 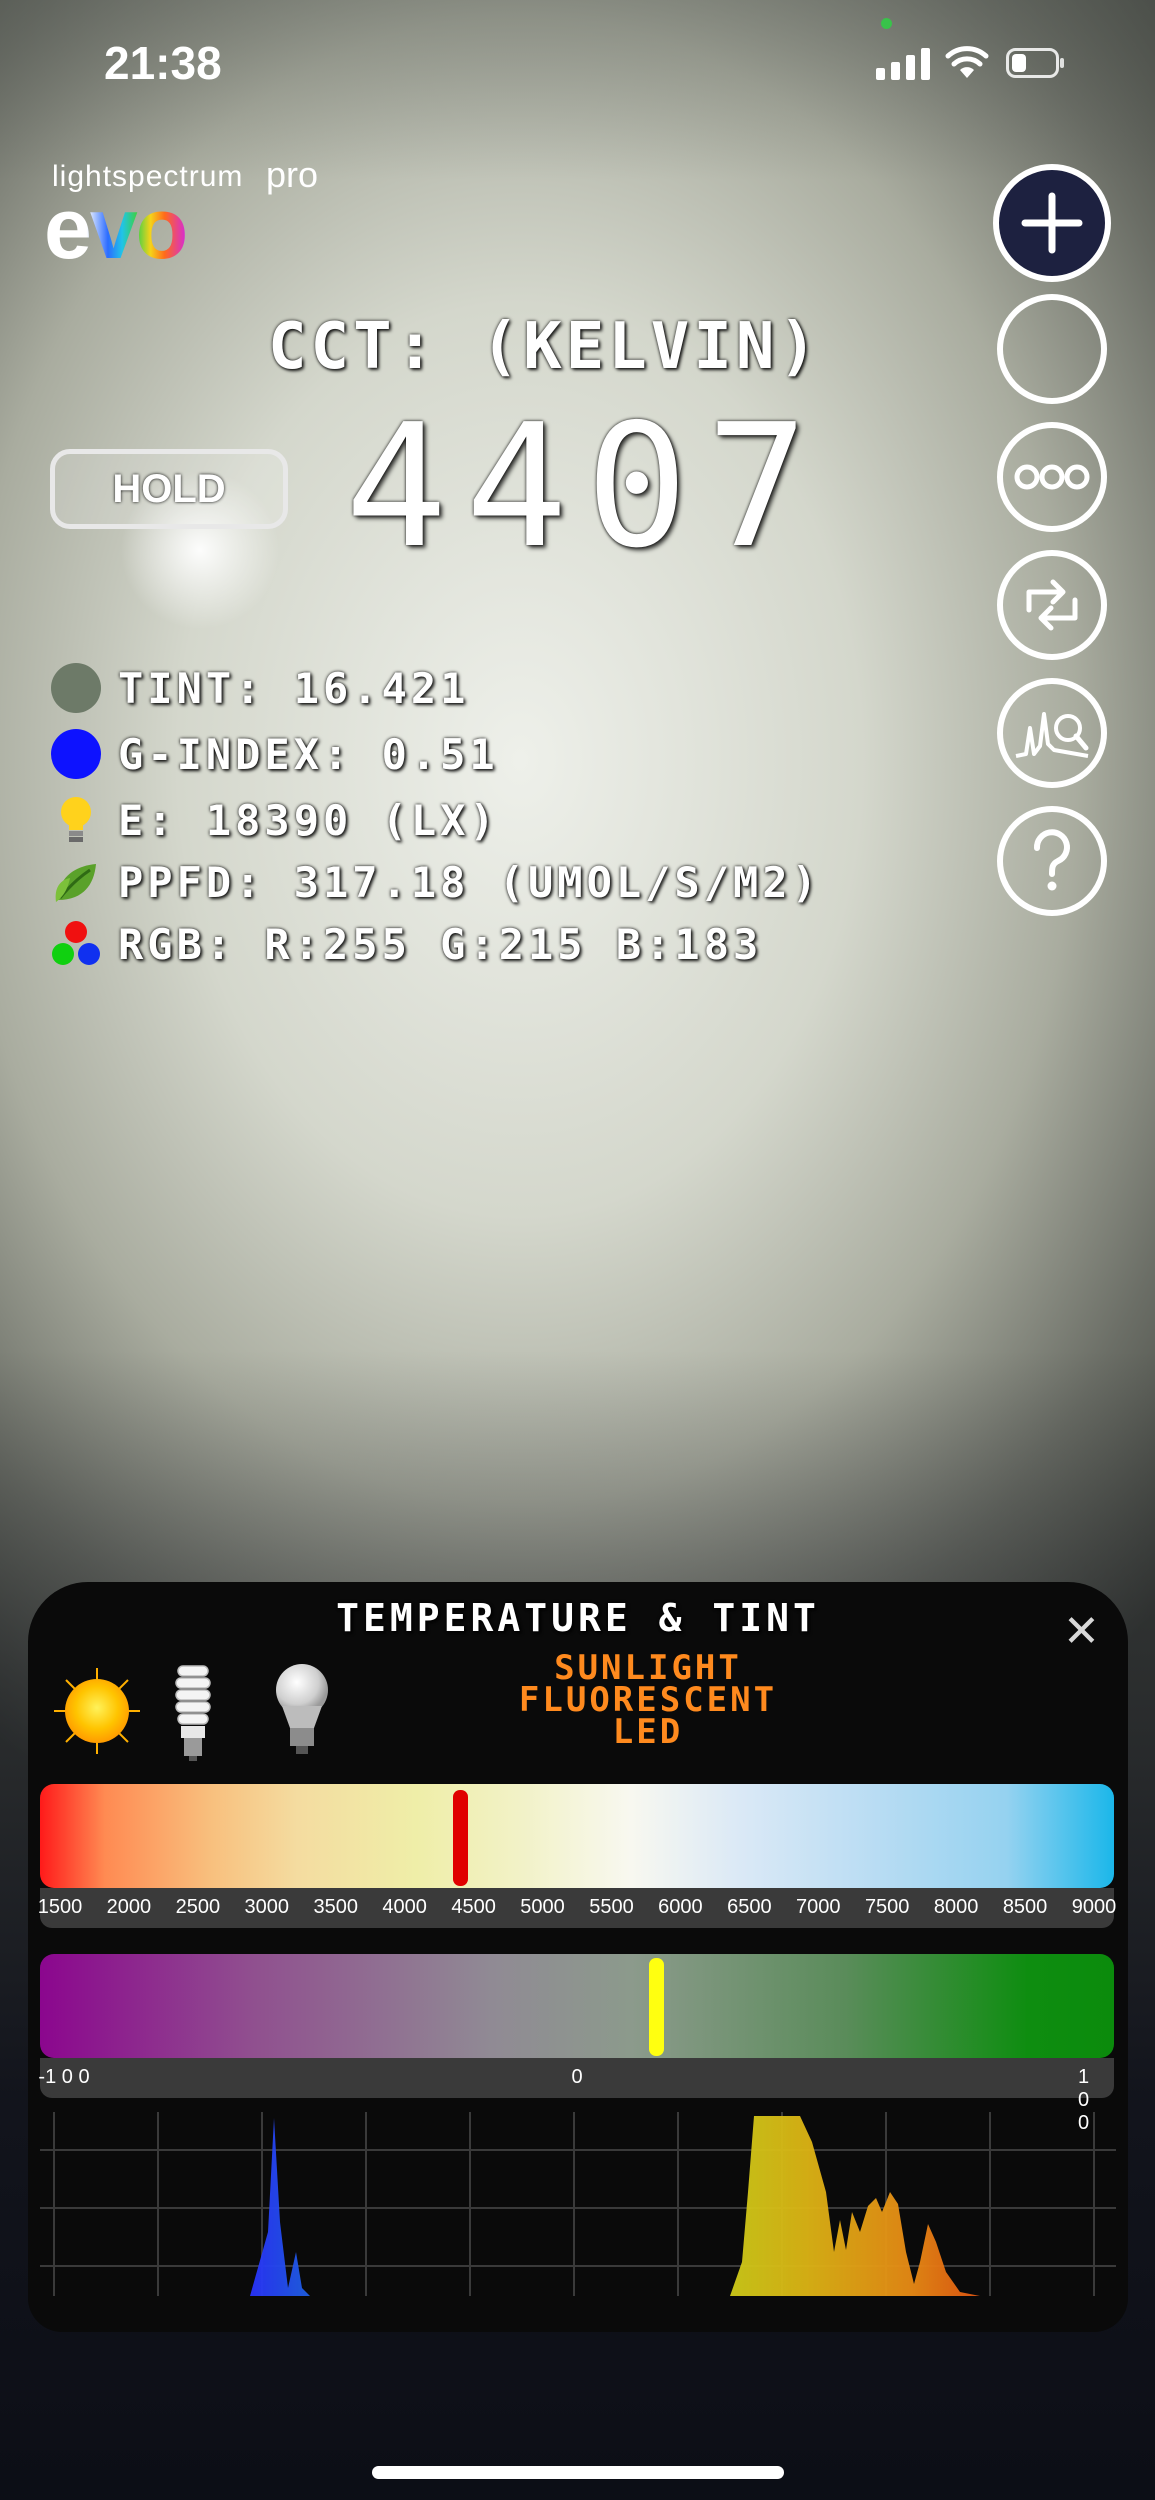 What do you see at coordinates (577, 2077) in the screenshot?
I see `tint-scale-mid: 0` at bounding box center [577, 2077].